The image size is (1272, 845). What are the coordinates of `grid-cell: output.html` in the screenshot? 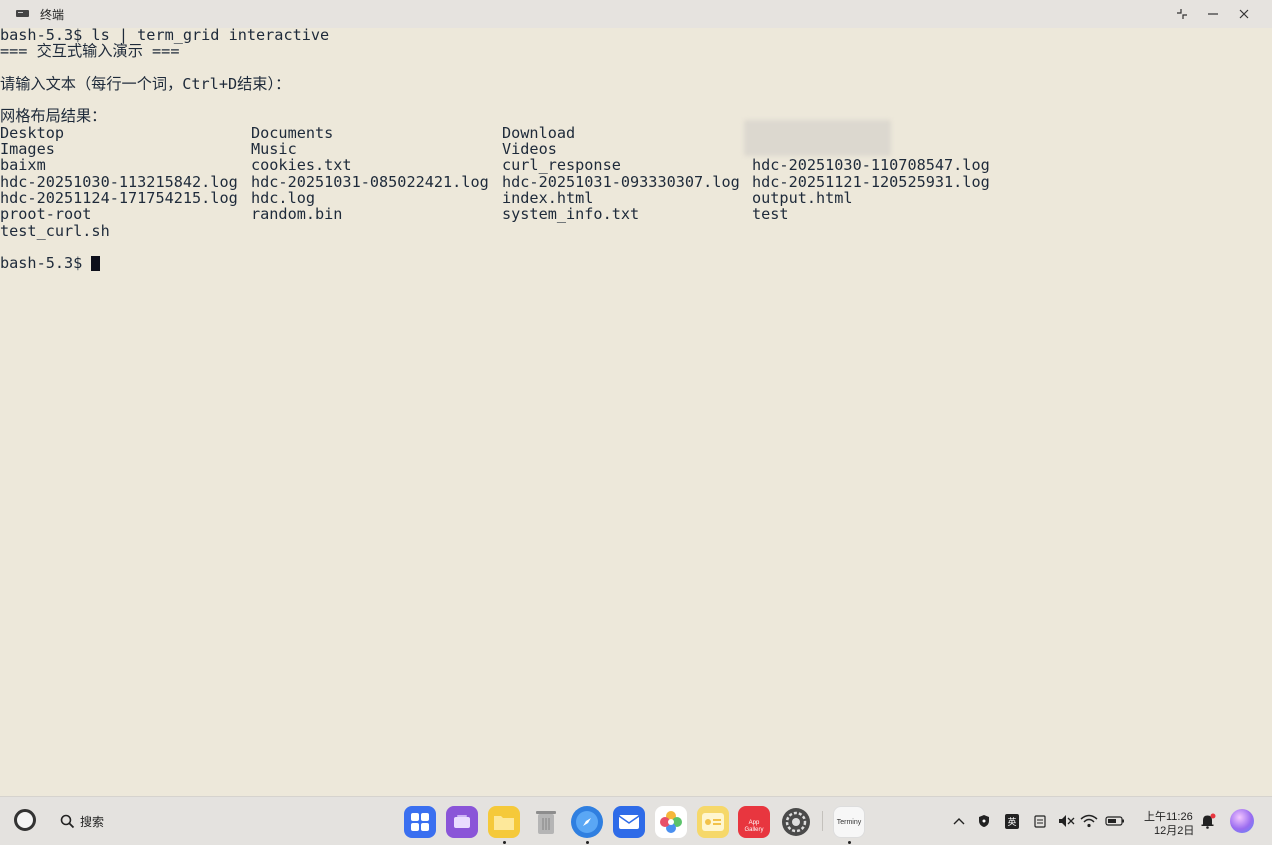 It's located at (802, 197).